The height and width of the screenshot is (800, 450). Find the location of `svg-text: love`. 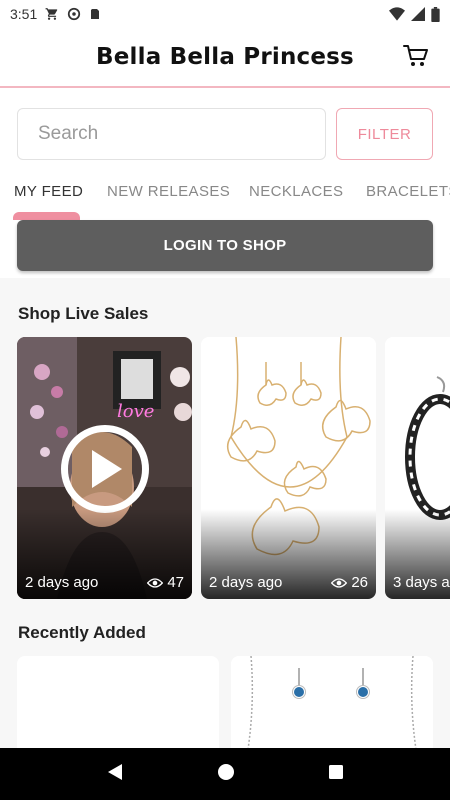

svg-text: love is located at coordinates (135, 411).